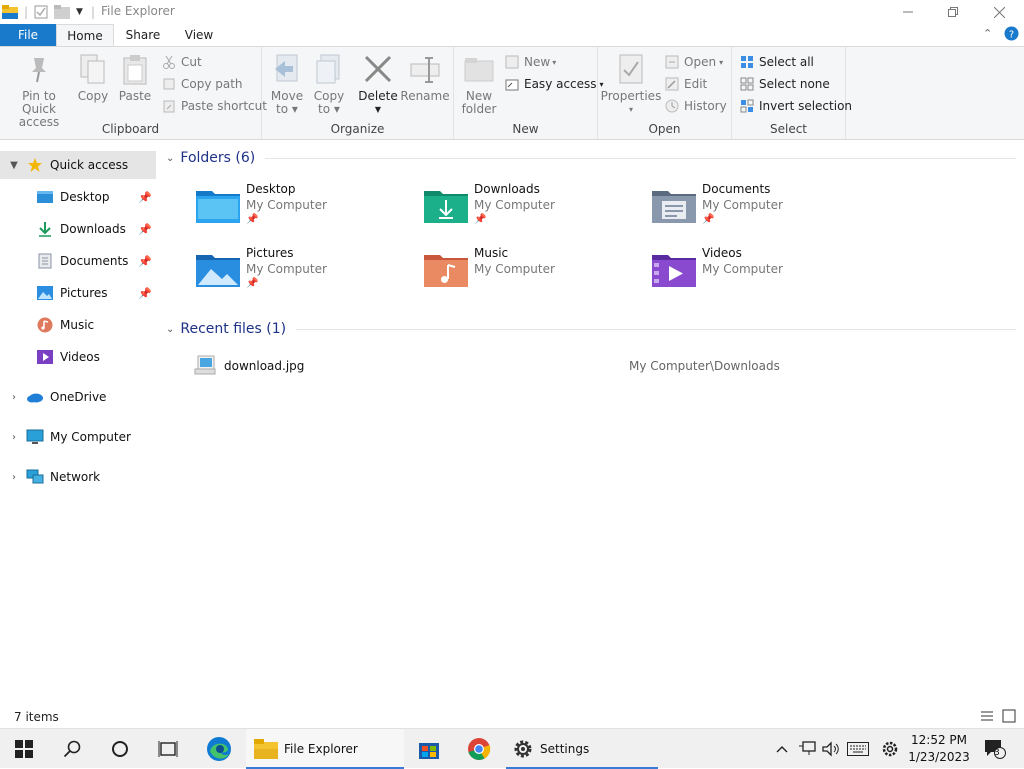  I want to click on easy-access-button: Easy access ▾, so click(554, 84).